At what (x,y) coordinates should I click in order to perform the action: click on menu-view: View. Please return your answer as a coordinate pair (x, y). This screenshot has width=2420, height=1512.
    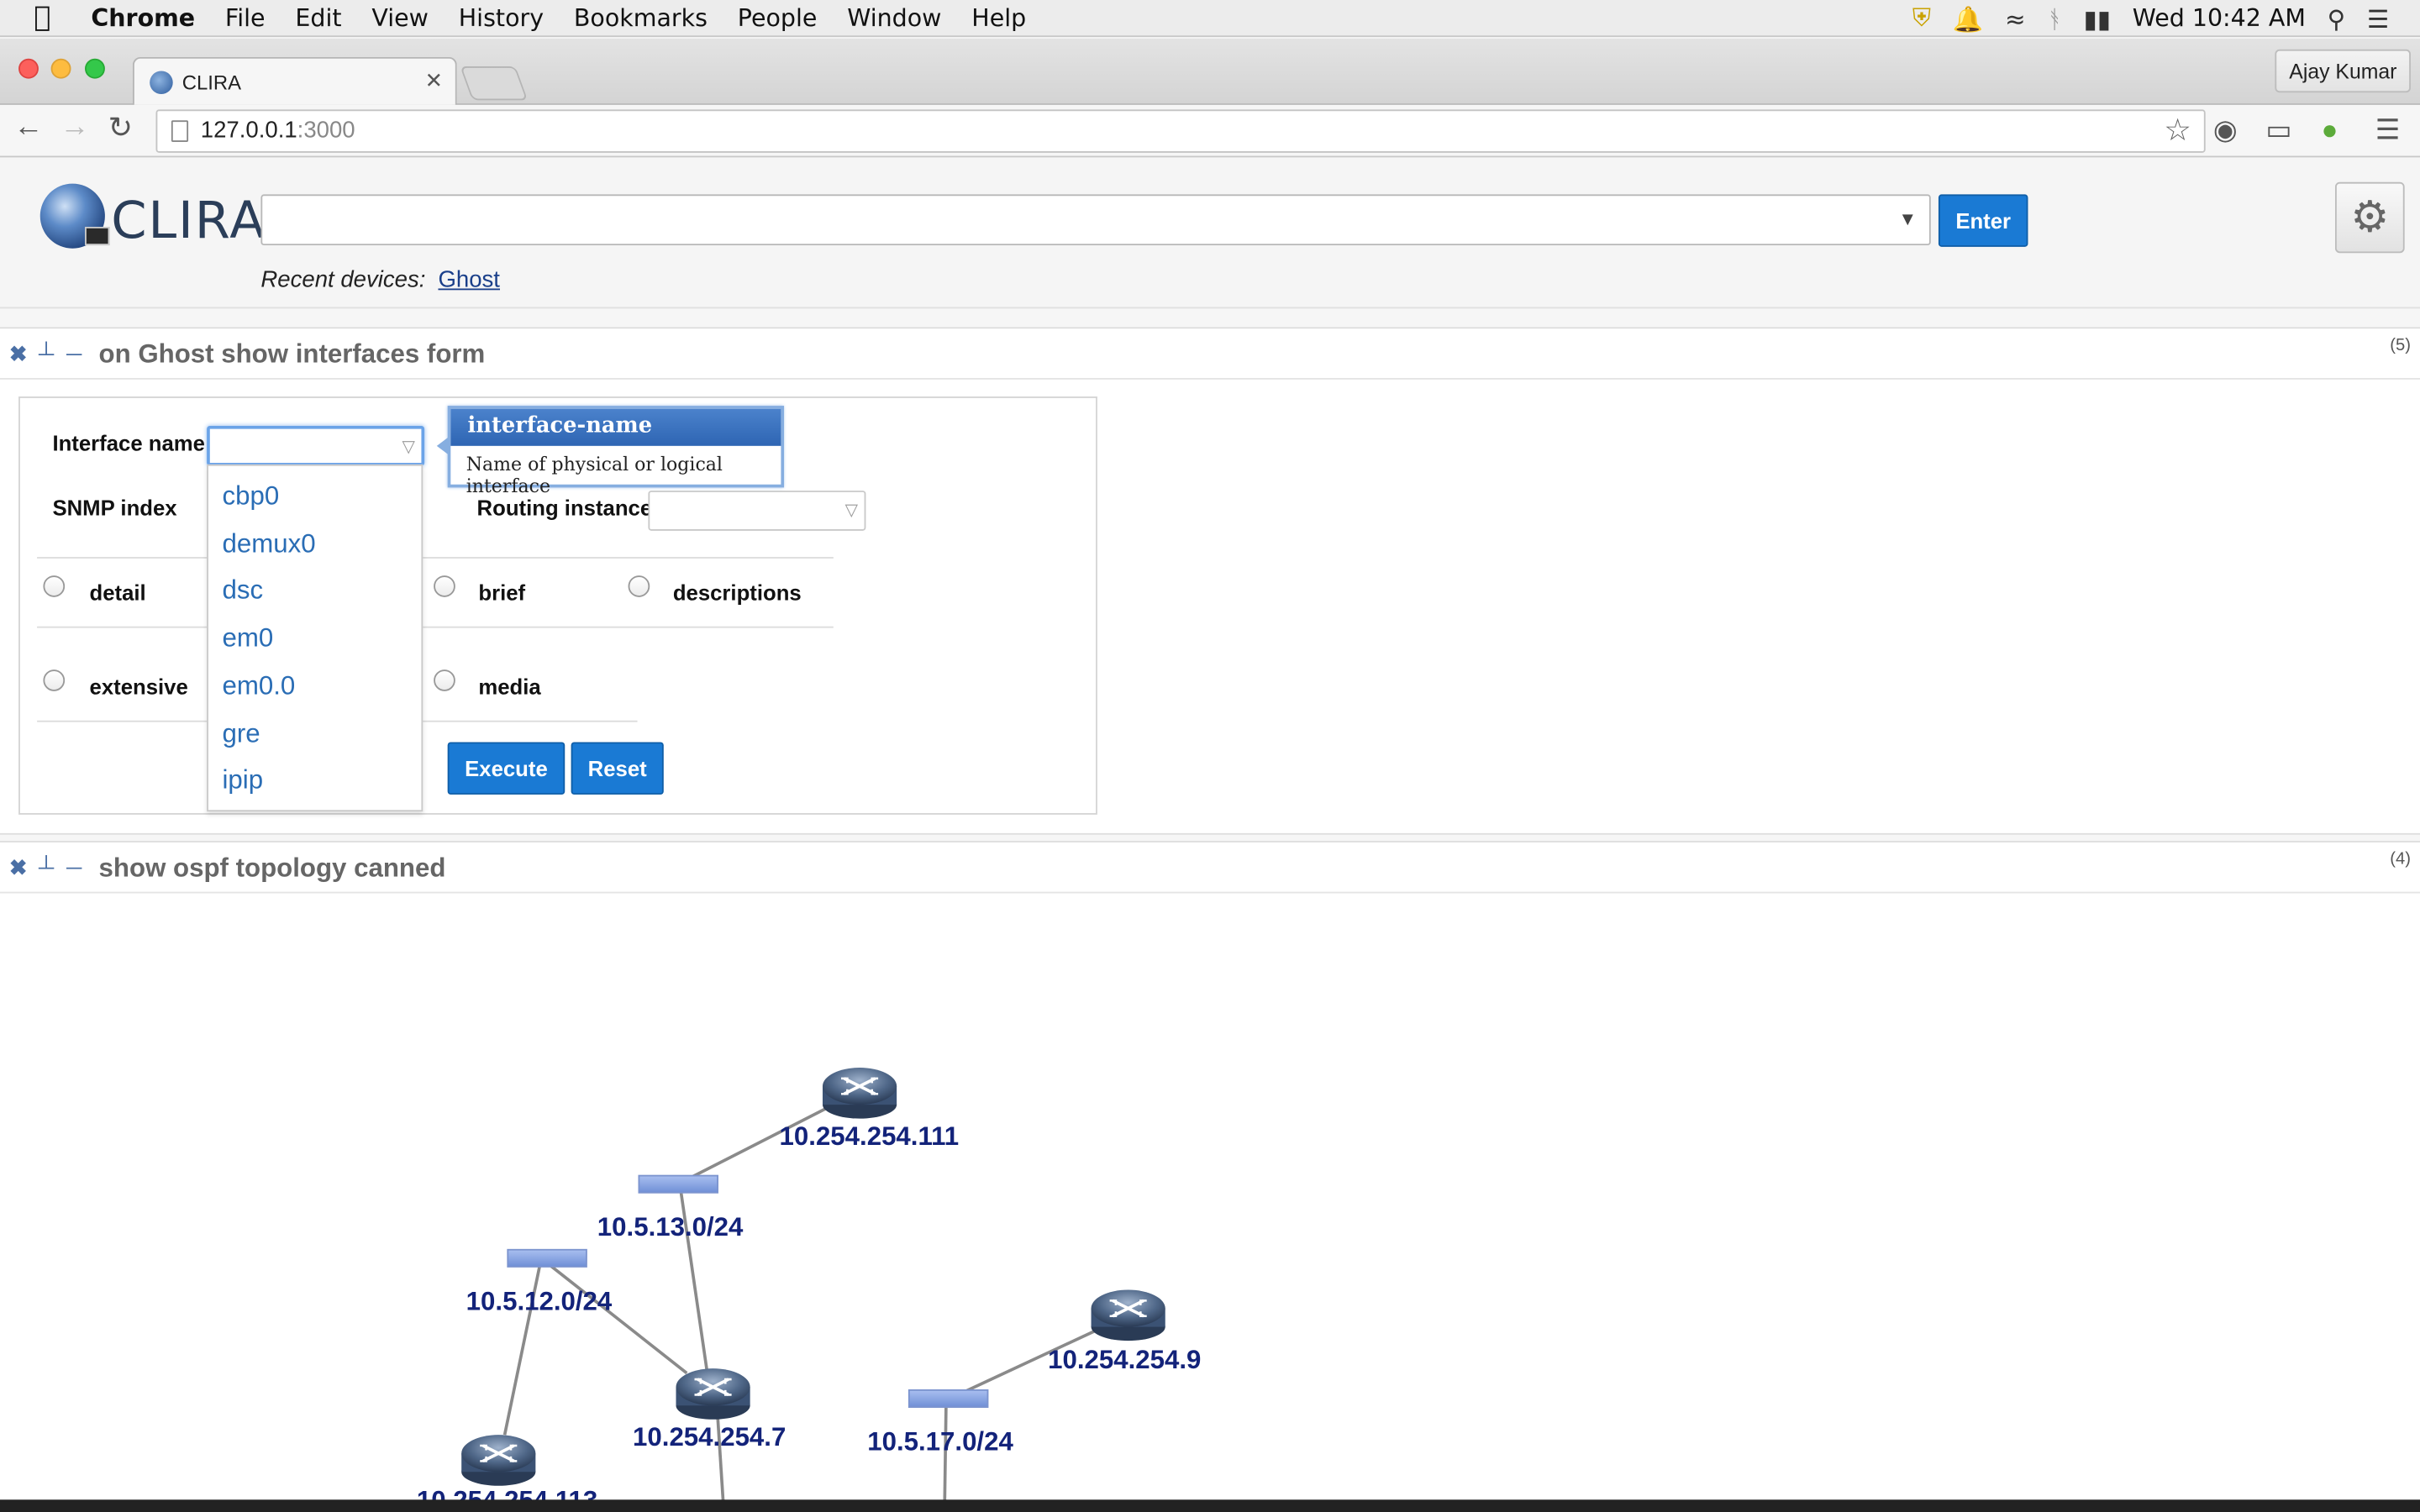
    Looking at the image, I should click on (400, 19).